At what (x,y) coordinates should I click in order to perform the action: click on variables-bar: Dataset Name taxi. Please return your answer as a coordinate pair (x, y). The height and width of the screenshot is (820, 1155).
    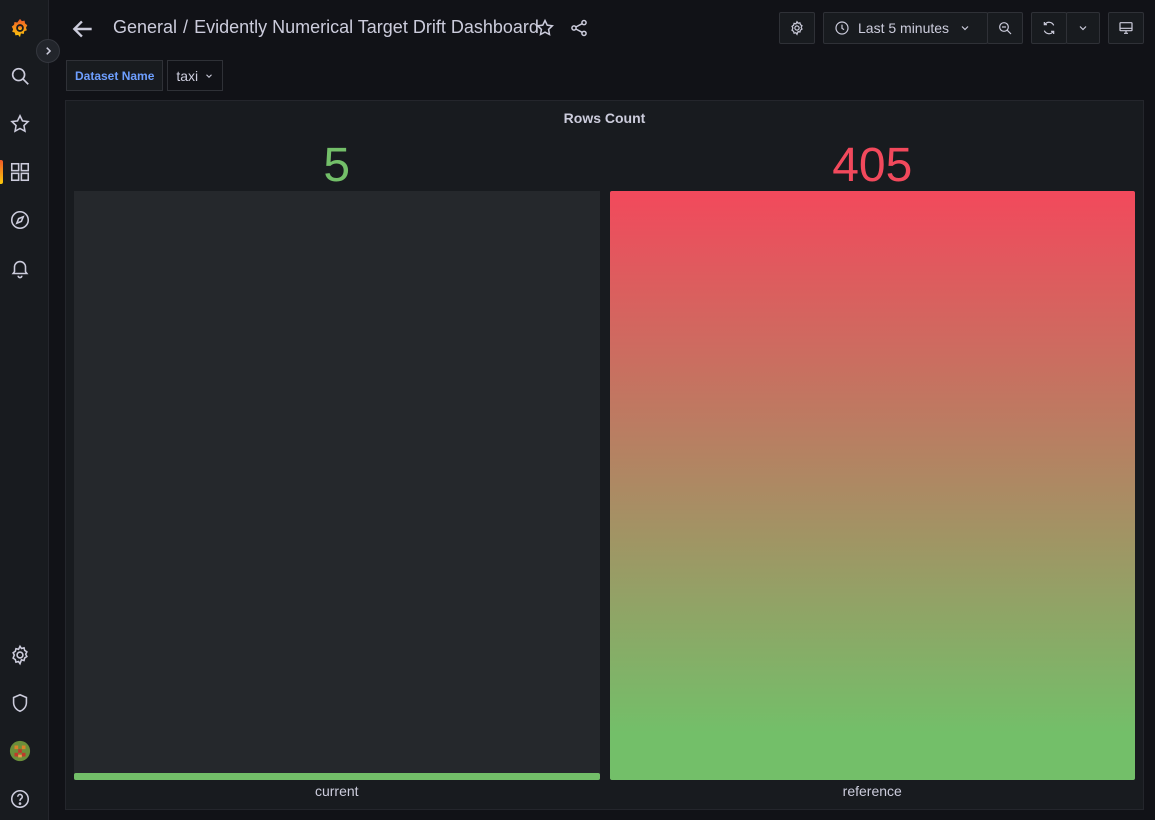
    Looking at the image, I should click on (145, 75).